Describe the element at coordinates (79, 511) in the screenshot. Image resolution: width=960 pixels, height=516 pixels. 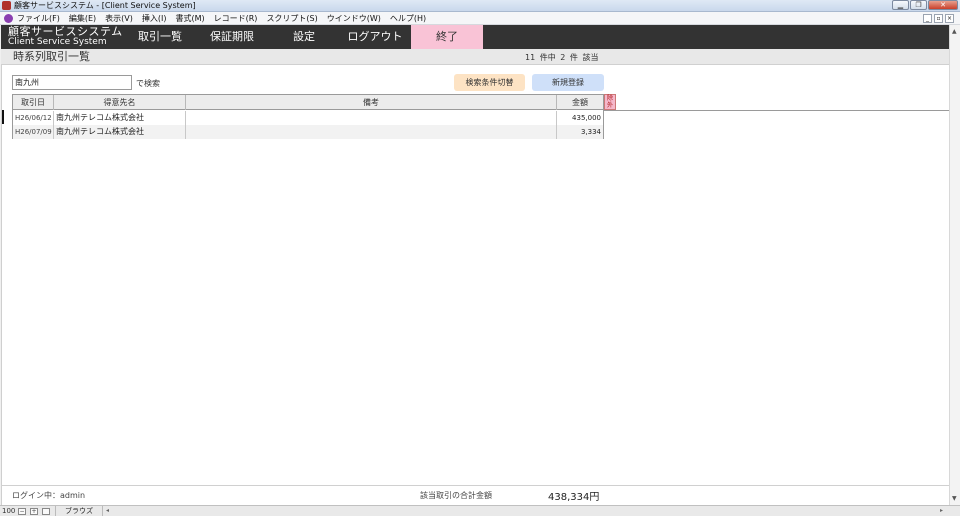
I see `mode-indicator: ブラウズ` at that location.